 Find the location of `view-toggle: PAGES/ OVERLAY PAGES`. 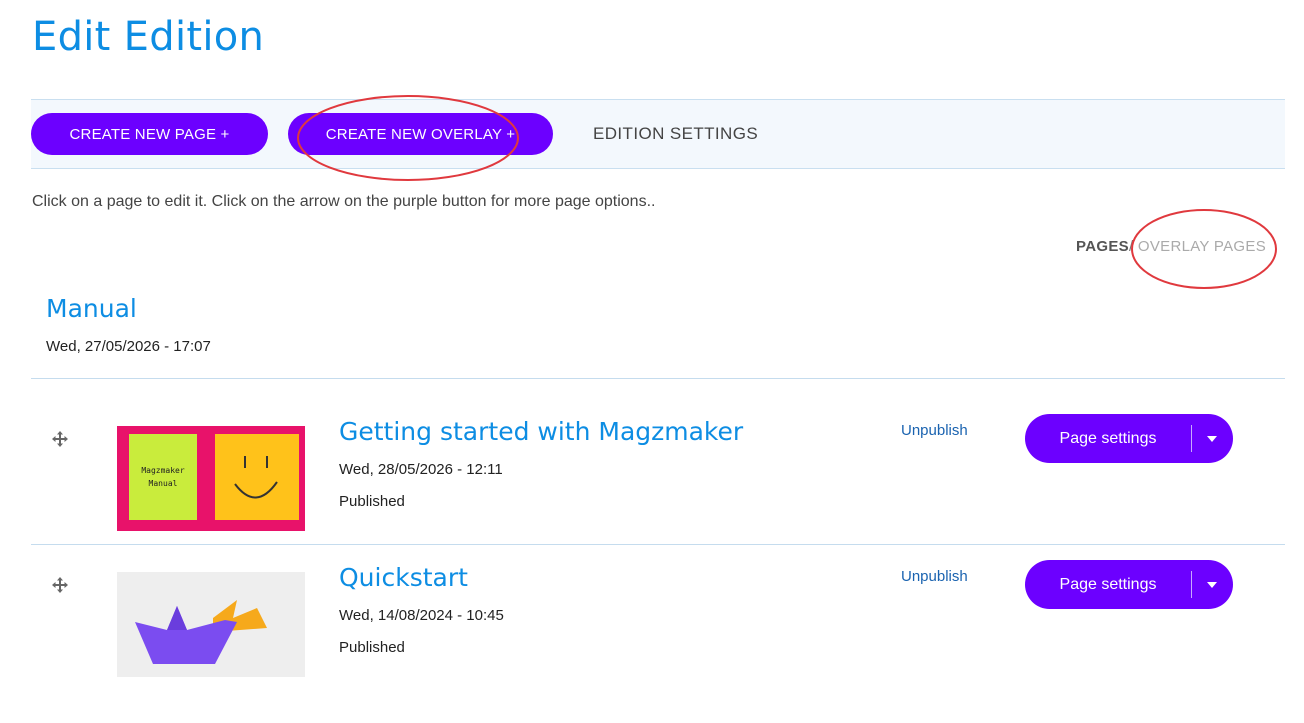

view-toggle: PAGES/ OVERLAY PAGES is located at coordinates (1171, 246).